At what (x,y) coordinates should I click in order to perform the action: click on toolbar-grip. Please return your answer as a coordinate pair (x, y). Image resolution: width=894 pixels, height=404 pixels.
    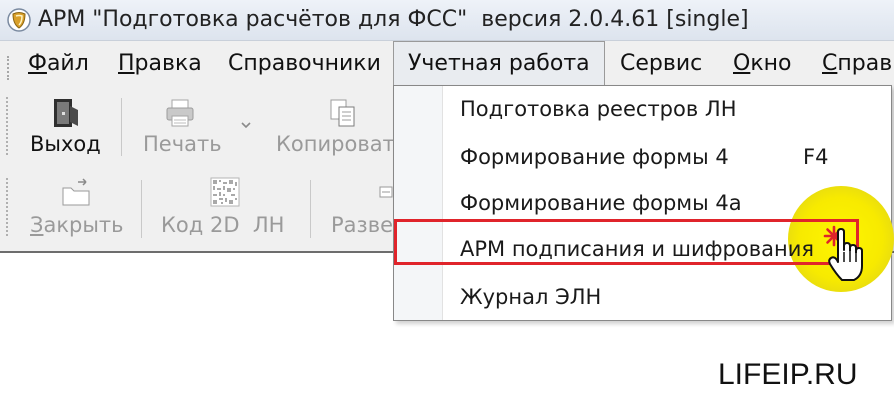
    Looking at the image, I should click on (9, 126).